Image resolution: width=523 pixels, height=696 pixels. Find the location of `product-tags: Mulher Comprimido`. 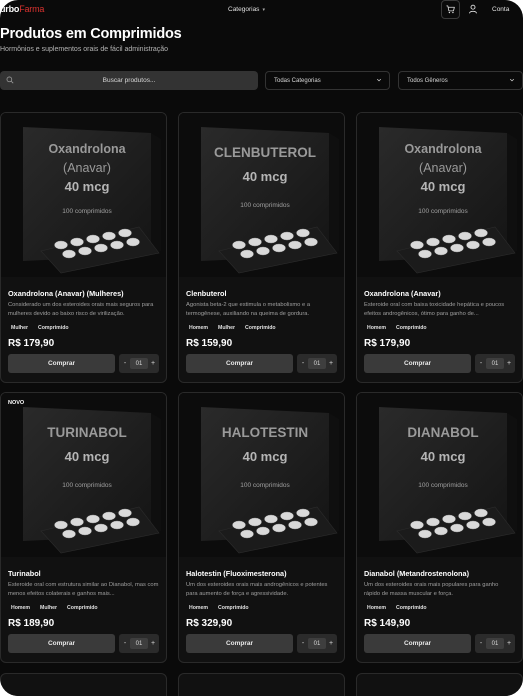

product-tags: Mulher Comprimido is located at coordinates (40, 328).